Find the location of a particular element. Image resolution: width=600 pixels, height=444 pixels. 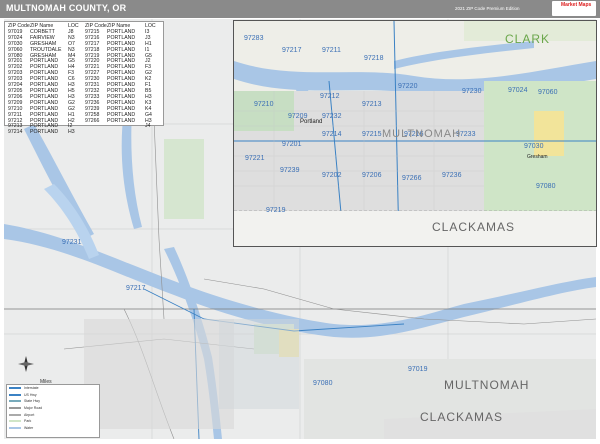

inset-label: 97212 is located at coordinates (330, 96).